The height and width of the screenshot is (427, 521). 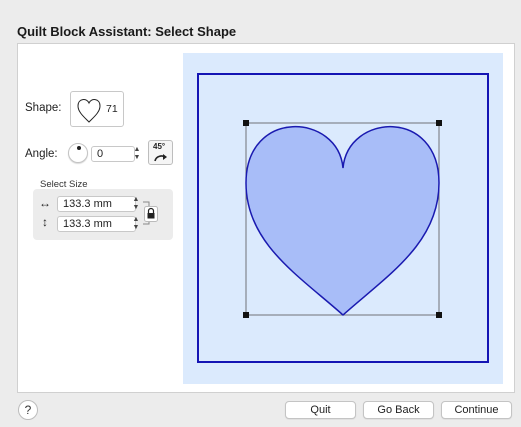 I want to click on height-stepper: ▲ ▼, so click(x=136, y=224).